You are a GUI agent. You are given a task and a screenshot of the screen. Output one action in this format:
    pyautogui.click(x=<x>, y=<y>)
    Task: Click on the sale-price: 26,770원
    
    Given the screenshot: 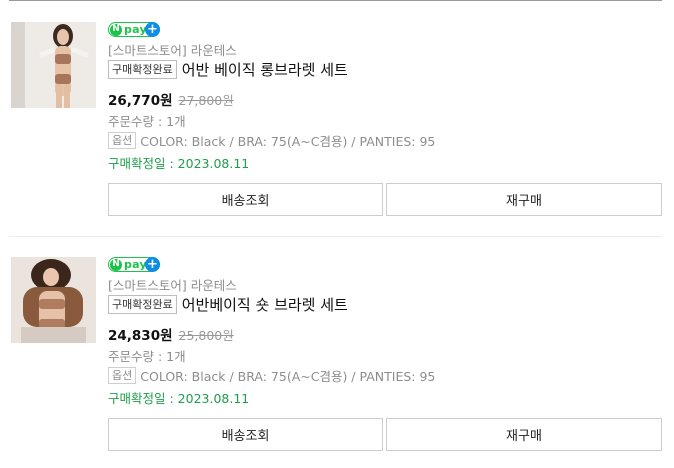 What is the action you would take?
    pyautogui.click(x=140, y=101)
    